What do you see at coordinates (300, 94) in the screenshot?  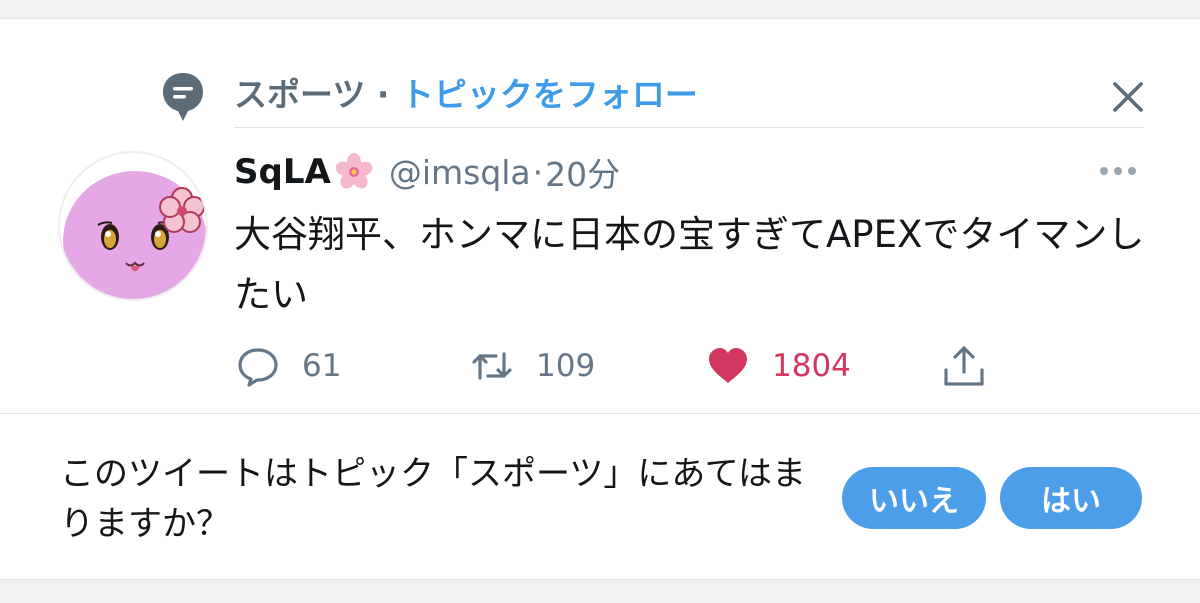 I see `topic-name: スポーツ` at bounding box center [300, 94].